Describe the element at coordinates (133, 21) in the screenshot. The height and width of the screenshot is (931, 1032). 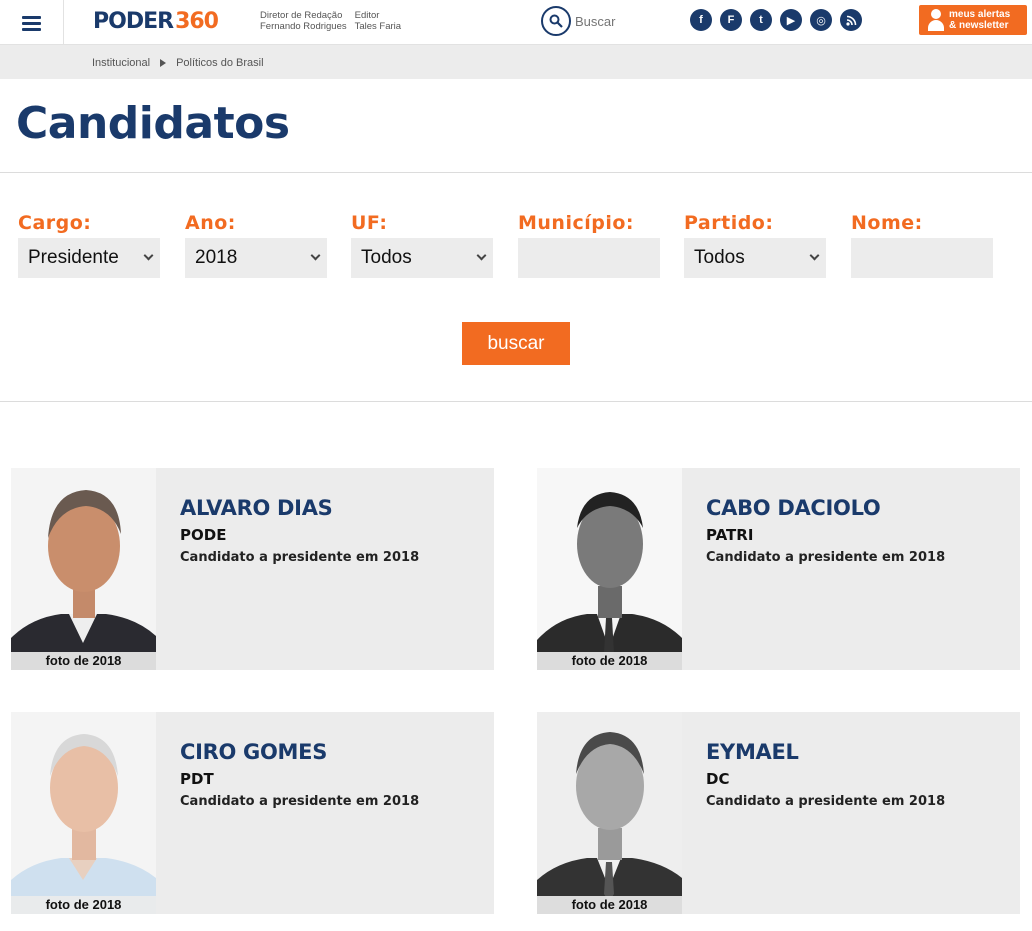
I see `logo-text-poder: PODER` at that location.